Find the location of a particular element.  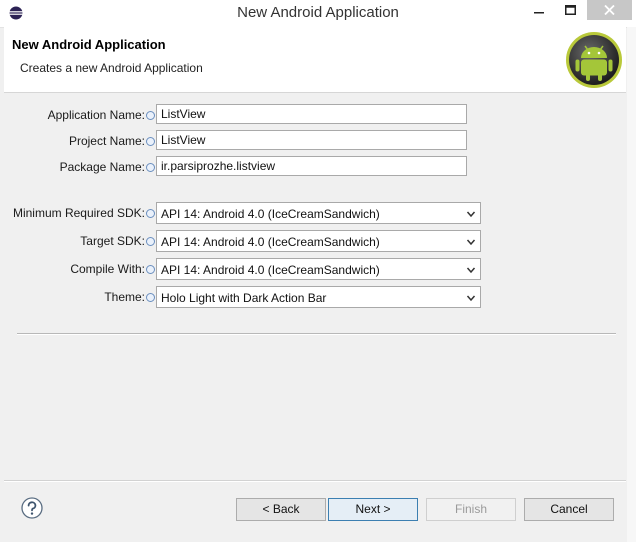

finish-button: Finish is located at coordinates (471, 509).